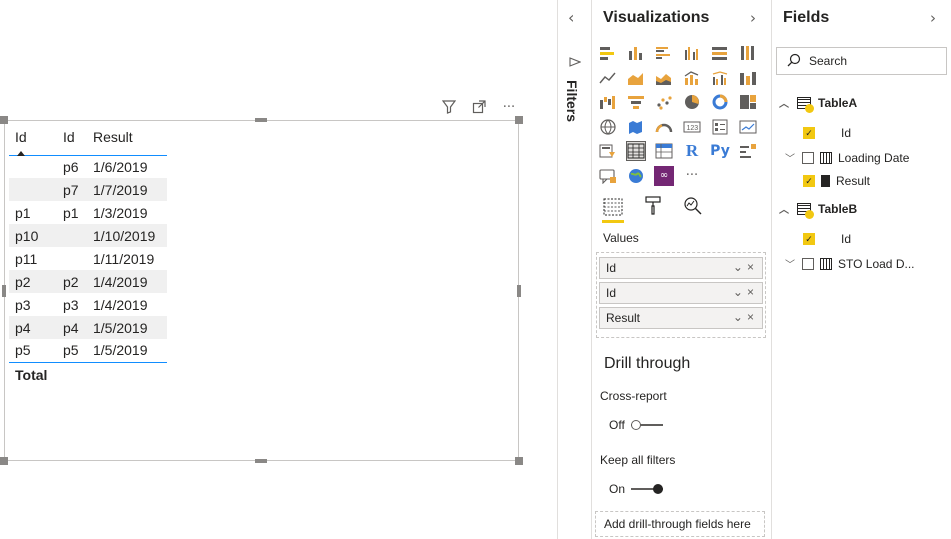 The width and height of the screenshot is (951, 539). I want to click on visualizations-title: Visualizations, so click(656, 17).